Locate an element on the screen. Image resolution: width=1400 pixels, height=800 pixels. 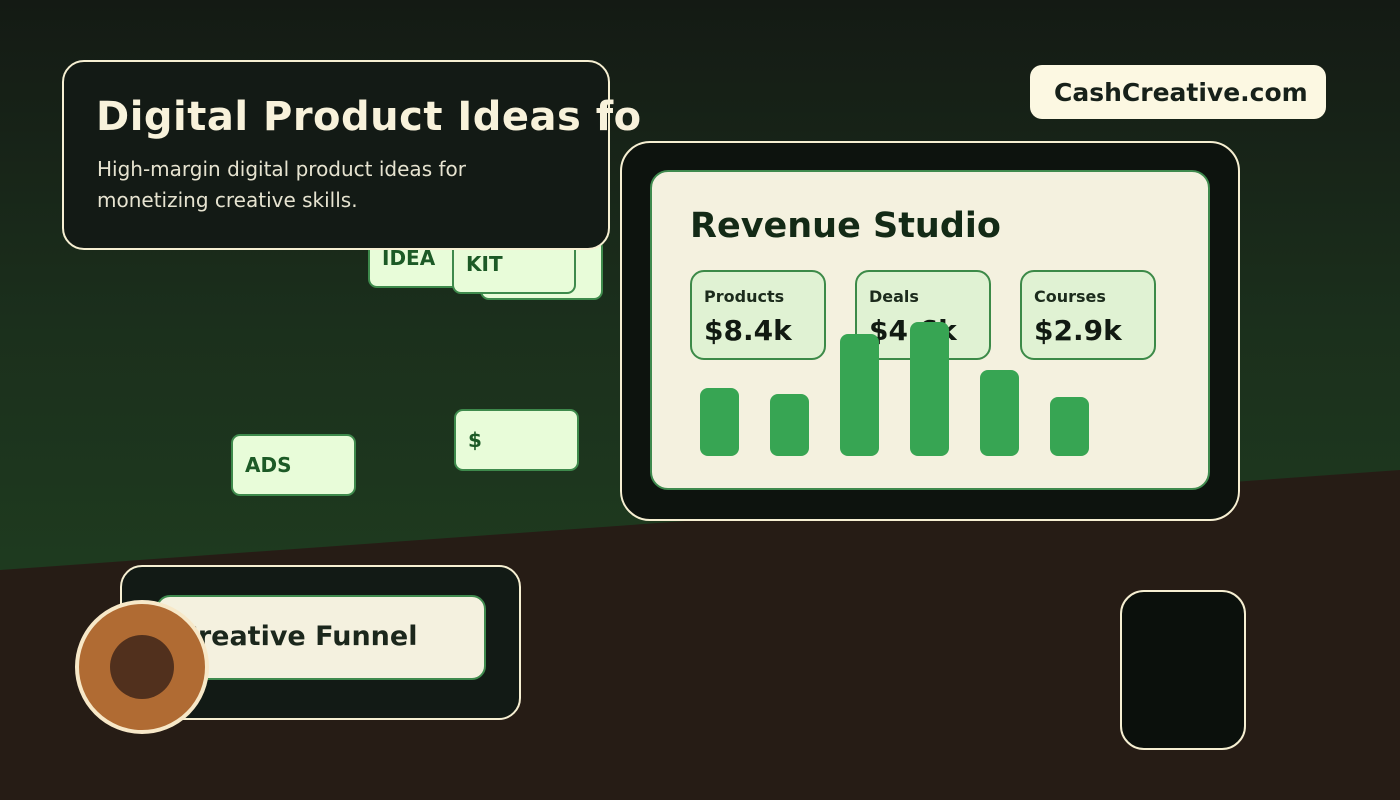
bar-chart is located at coordinates (900, 389).